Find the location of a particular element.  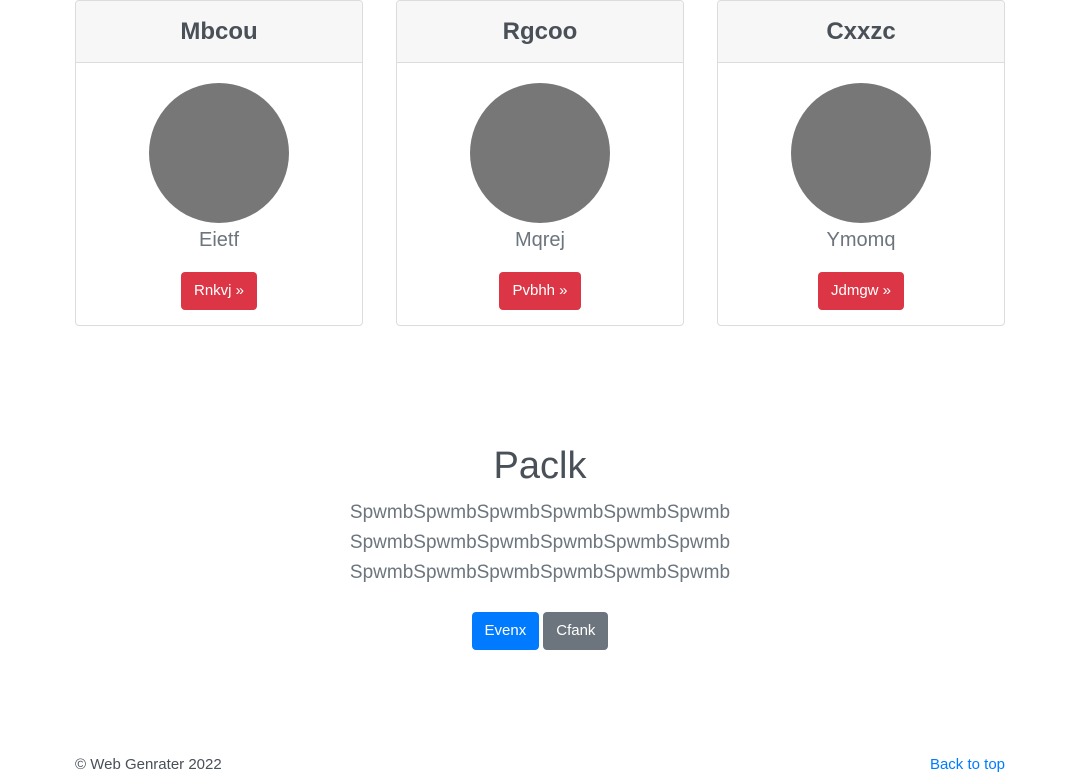

hero-buttons: Evenx Cfank is located at coordinates (540, 631).